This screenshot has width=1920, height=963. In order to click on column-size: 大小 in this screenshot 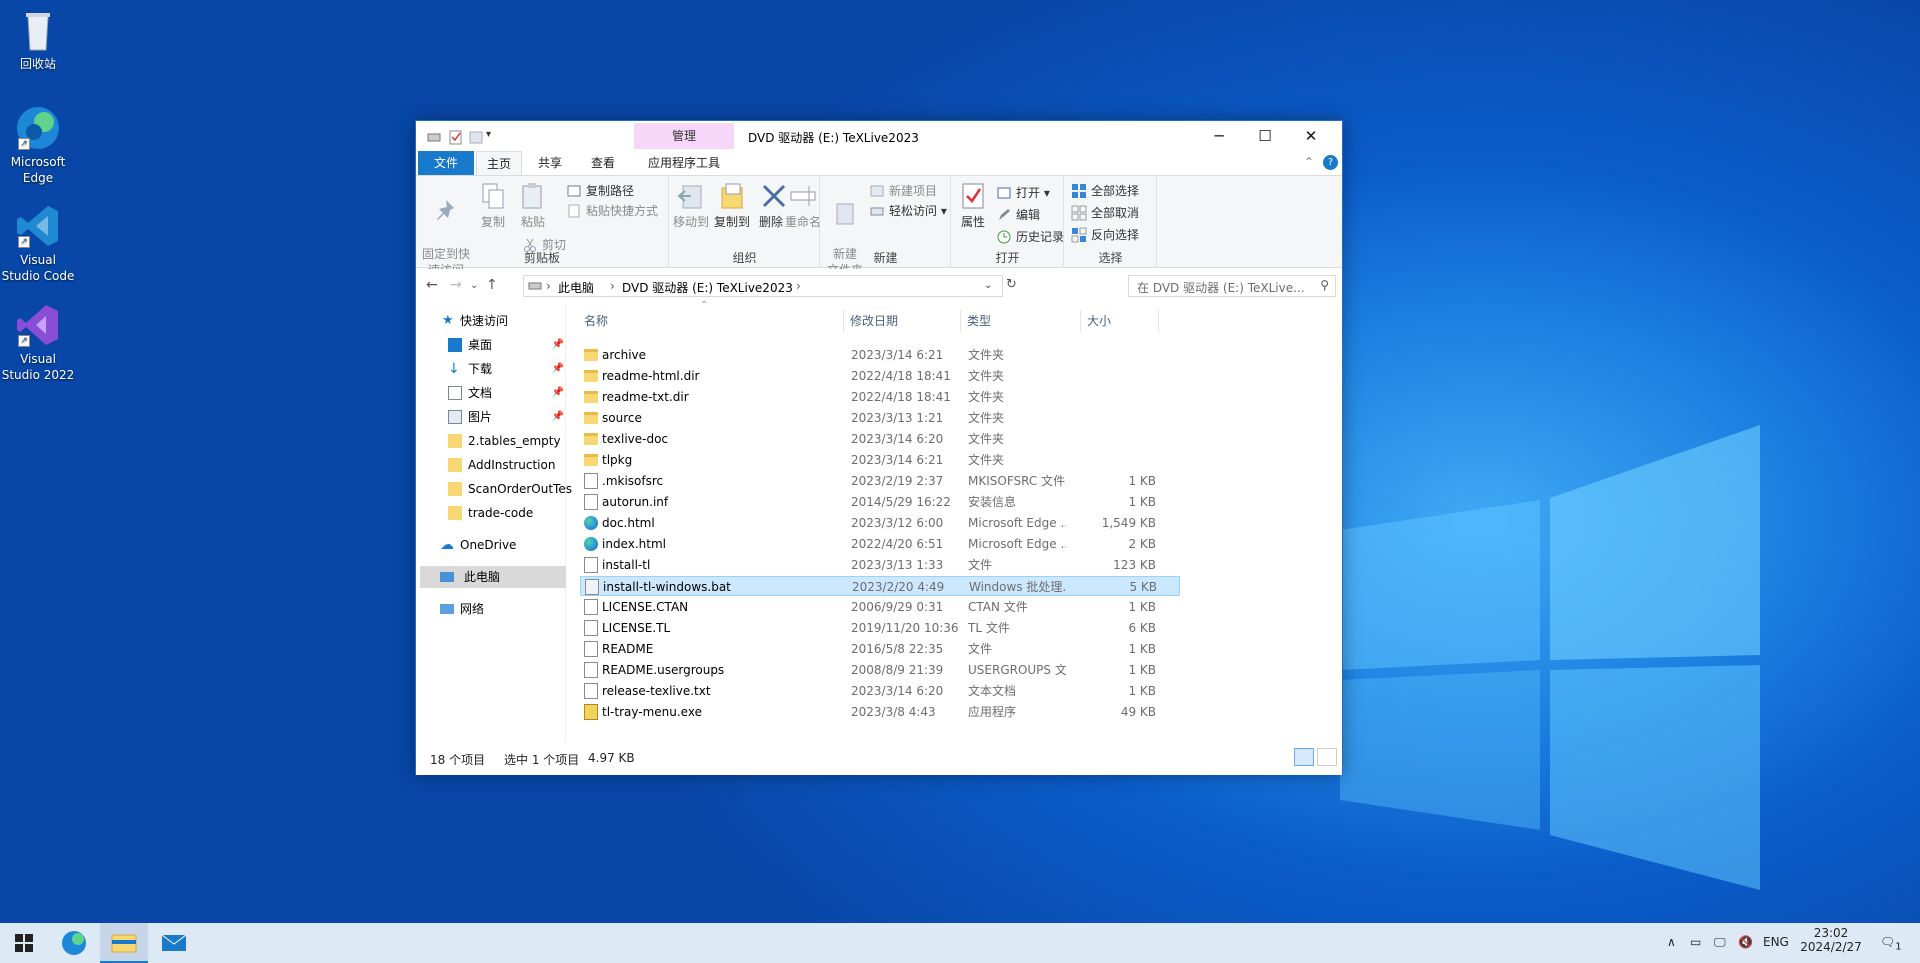, I will do `click(1120, 321)`.